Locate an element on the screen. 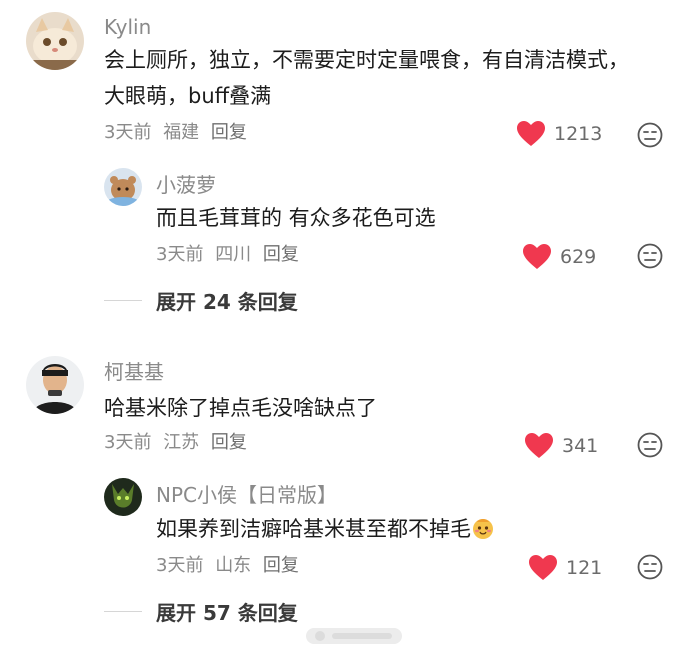 This screenshot has height=653, width=690. username: 柯基基 is located at coordinates (134, 372).